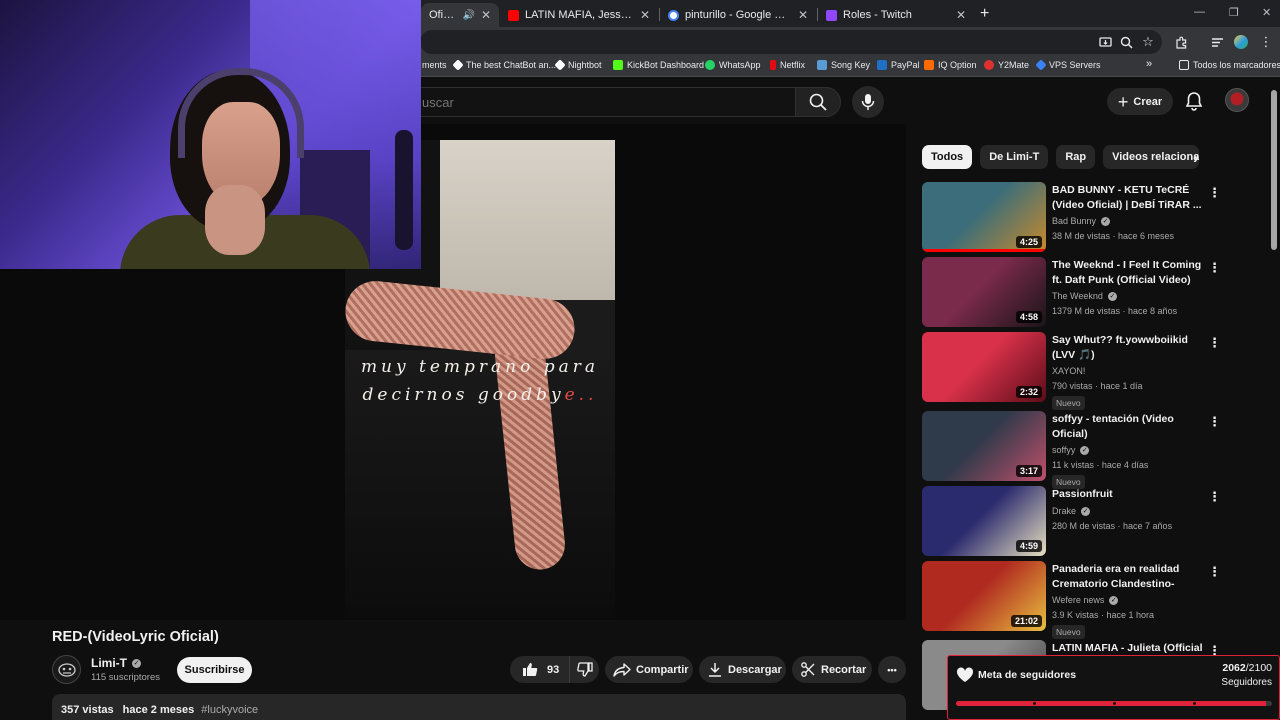 The height and width of the screenshot is (720, 1280). Describe the element at coordinates (584, 669) in the screenshot. I see `dislike-button` at that location.